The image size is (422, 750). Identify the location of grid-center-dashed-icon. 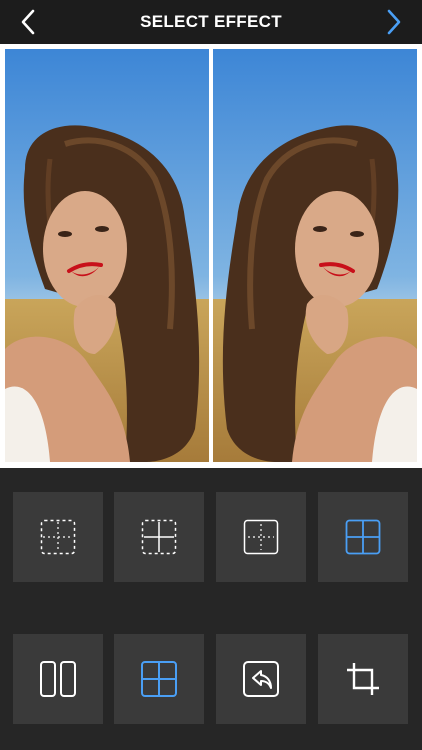
(261, 537).